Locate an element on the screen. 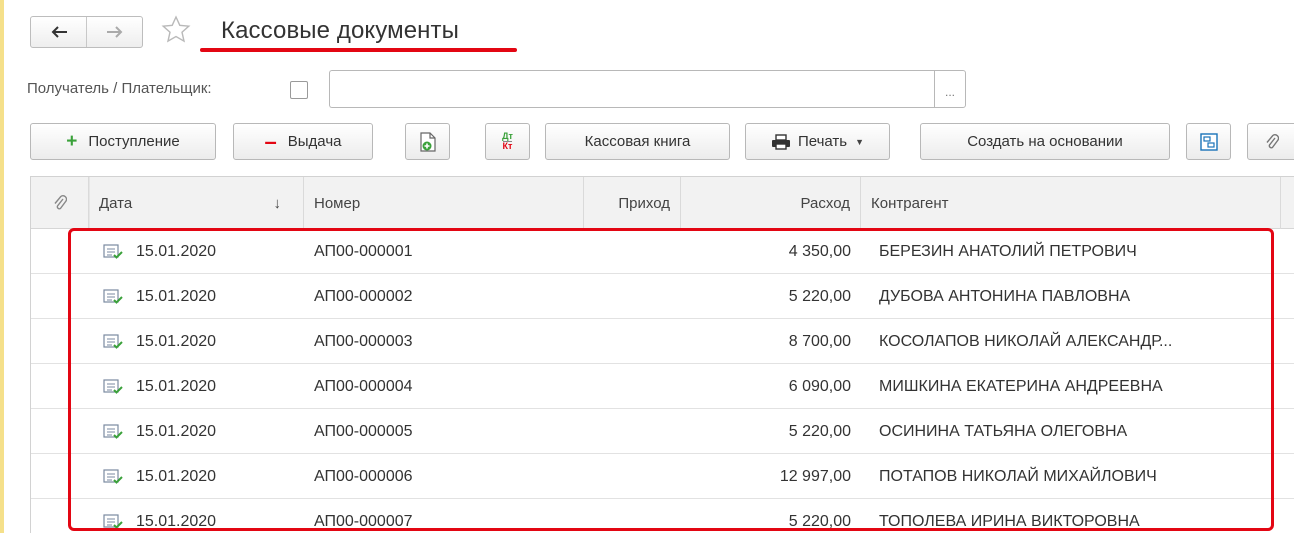 This screenshot has height=533, width=1294. cash-book-button-label: Кассовая книга is located at coordinates (637, 141).